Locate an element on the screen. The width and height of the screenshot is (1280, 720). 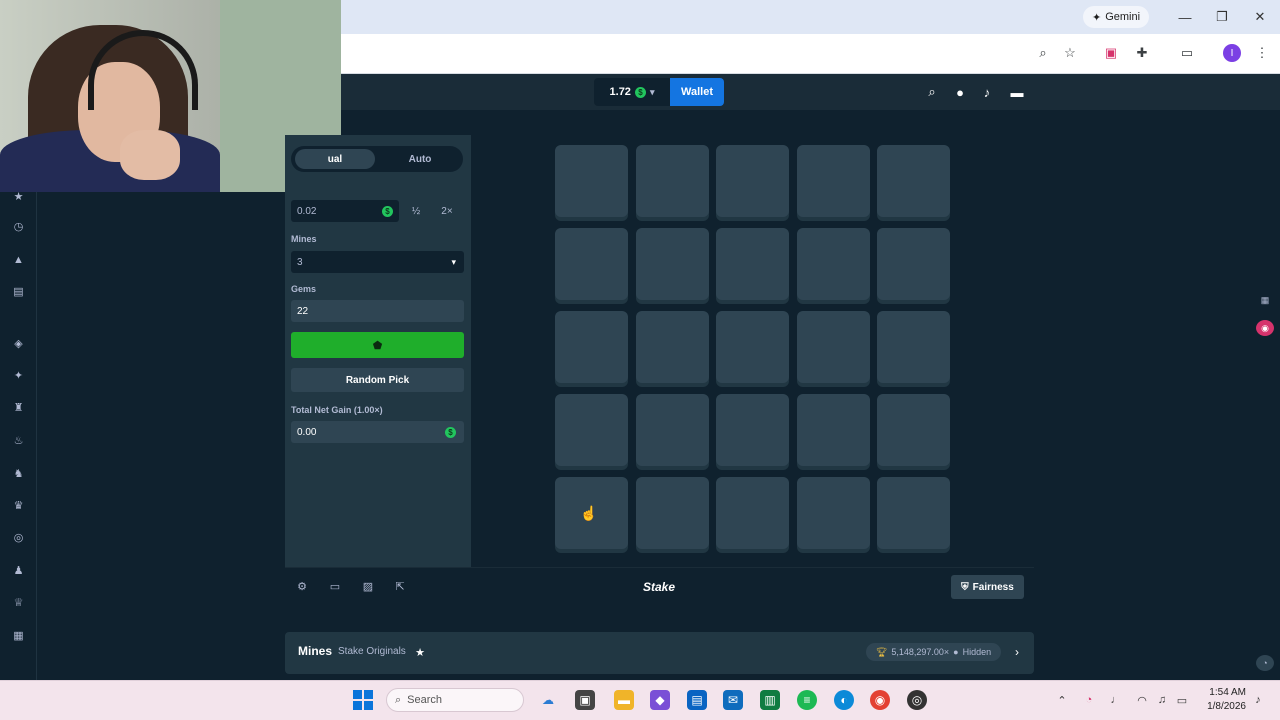
stats-chart-icon: ▨ is located at coordinates (368, 586).